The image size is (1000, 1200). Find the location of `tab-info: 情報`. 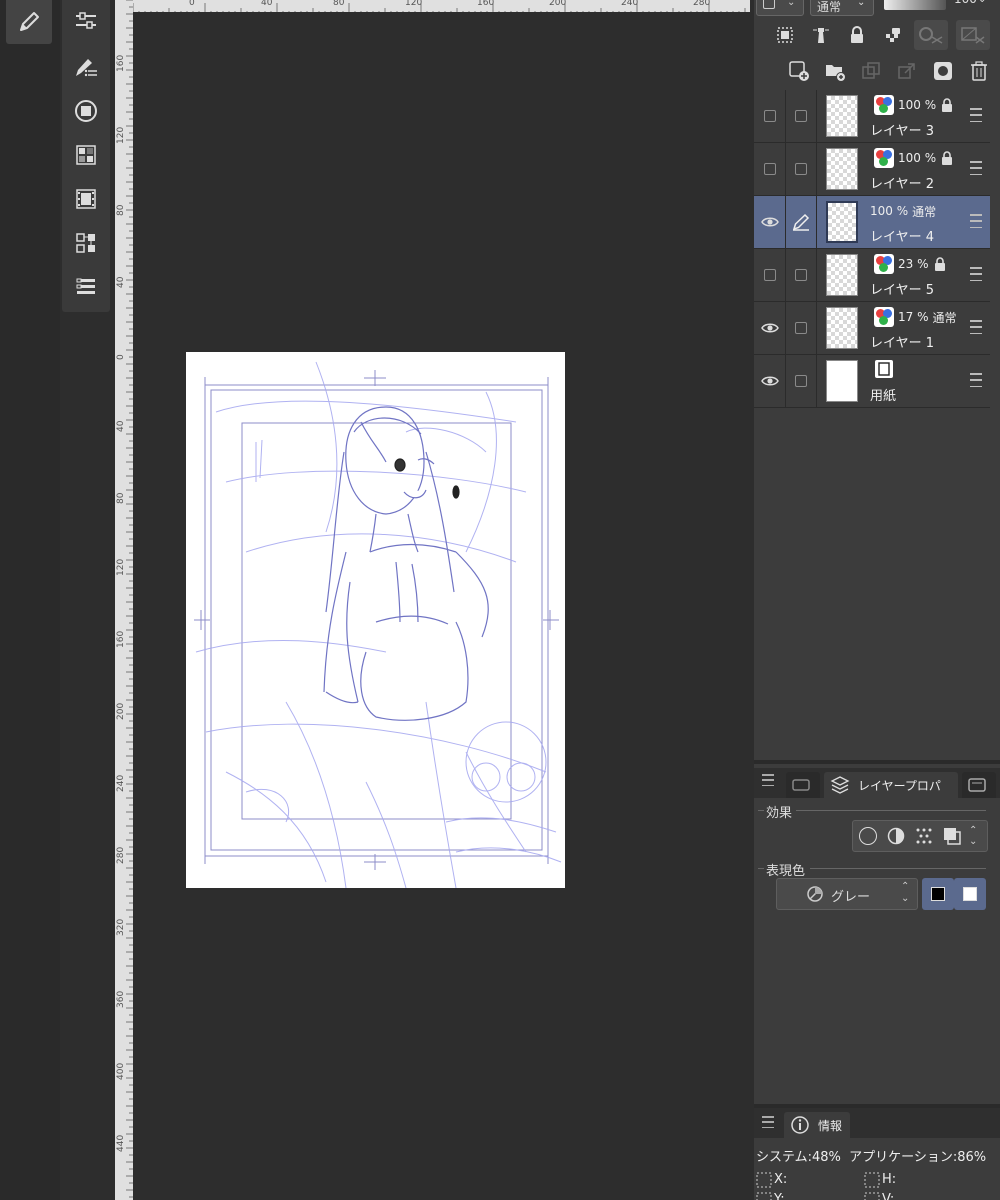

tab-info: 情報 is located at coordinates (817, 1125).